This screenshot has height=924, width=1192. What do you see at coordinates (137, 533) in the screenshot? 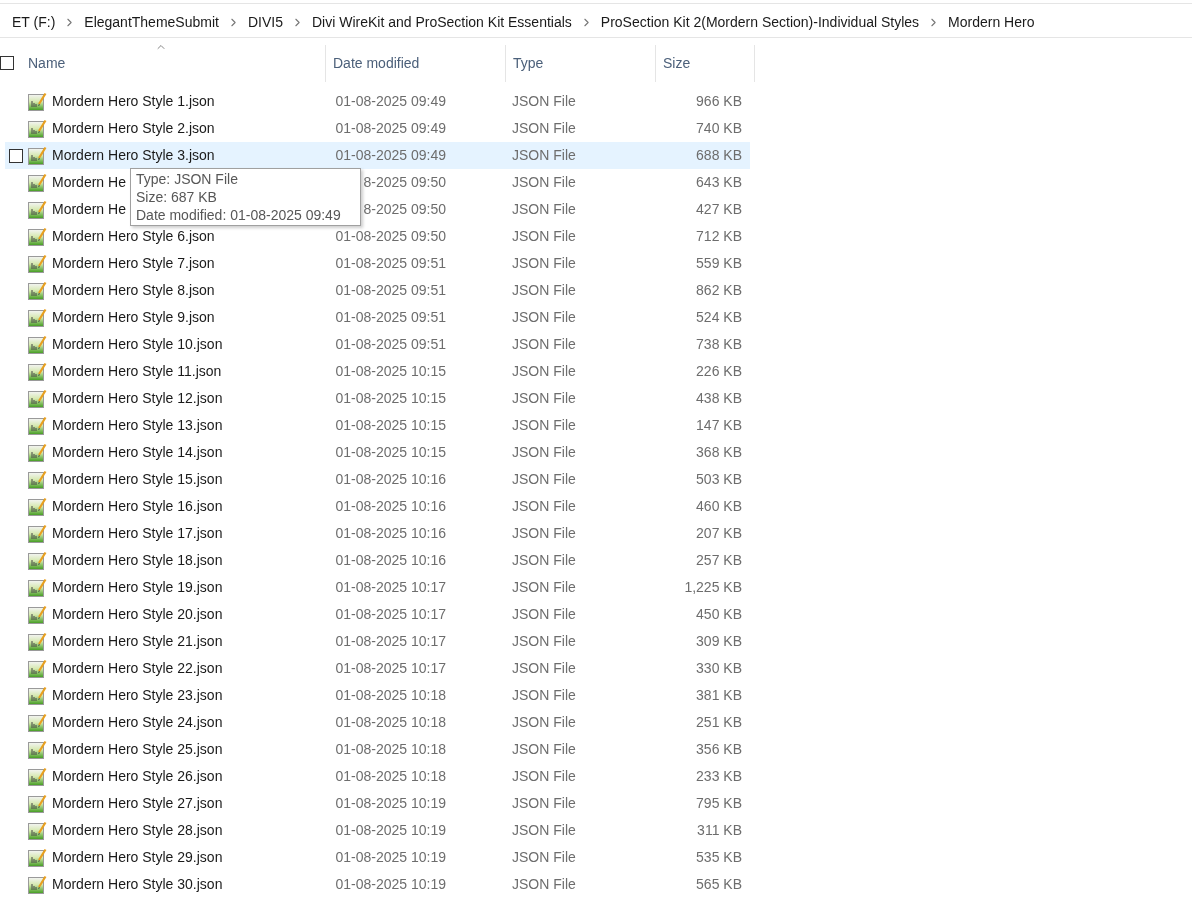
I see `file-name: Mordern Hero Style 17.json` at bounding box center [137, 533].